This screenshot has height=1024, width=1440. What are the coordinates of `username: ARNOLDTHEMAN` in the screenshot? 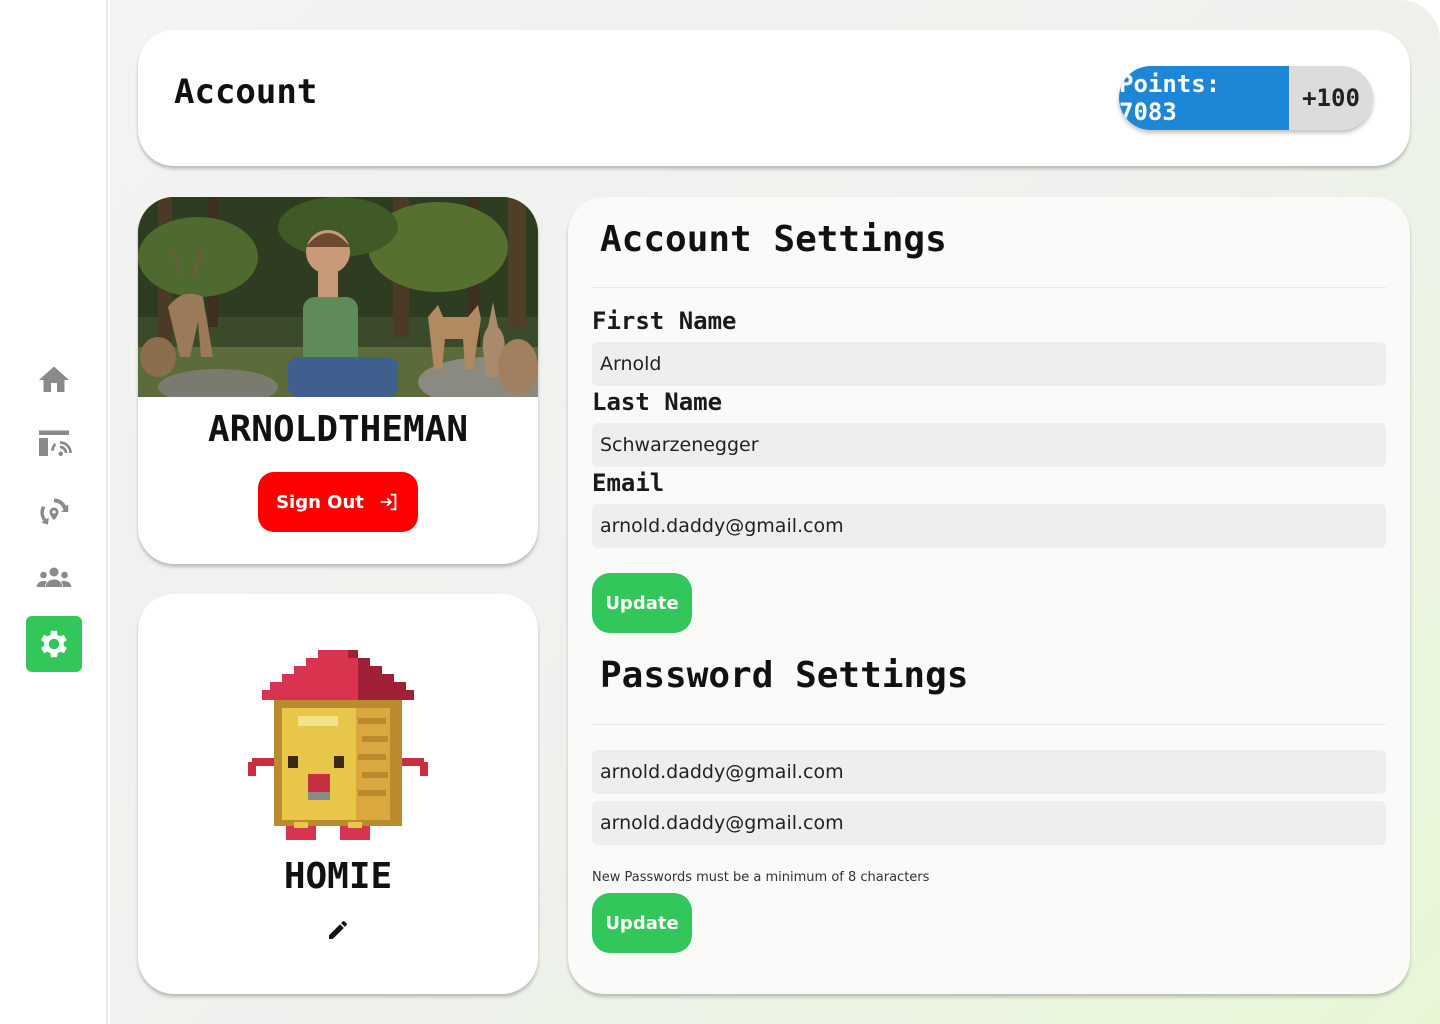 It's located at (338, 429).